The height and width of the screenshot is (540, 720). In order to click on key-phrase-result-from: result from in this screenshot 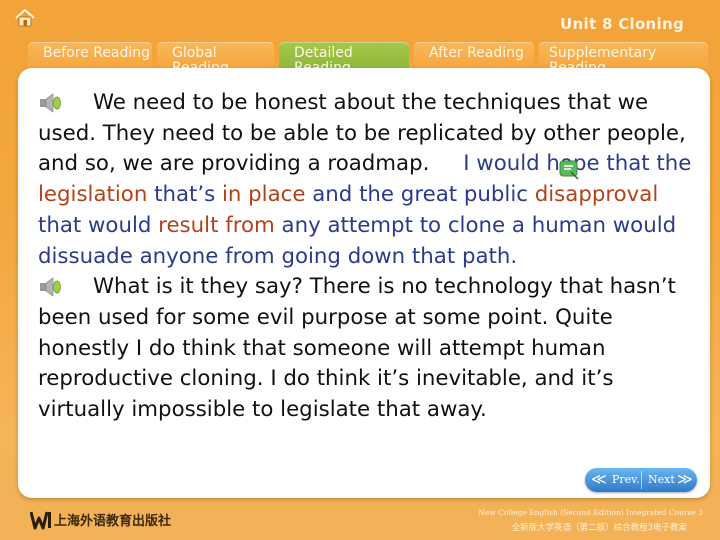, I will do `click(216, 225)`.